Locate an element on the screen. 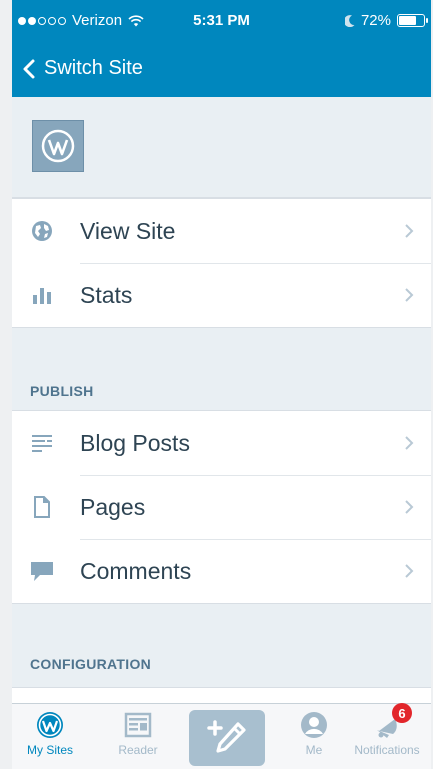 The width and height of the screenshot is (433, 769). new-post-icon is located at coordinates (226, 736).